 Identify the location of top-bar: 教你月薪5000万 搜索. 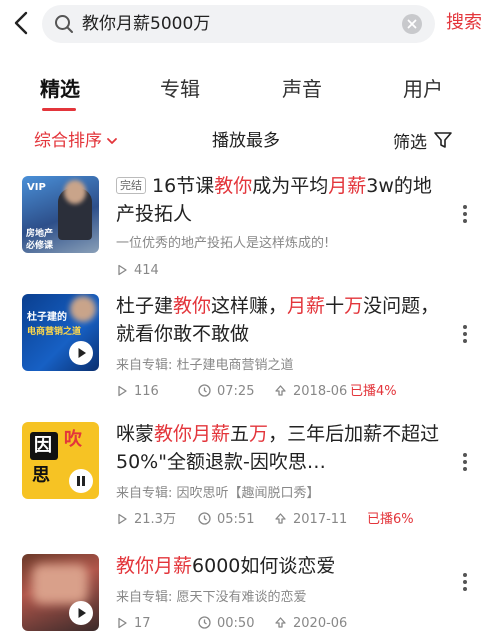
(244, 25).